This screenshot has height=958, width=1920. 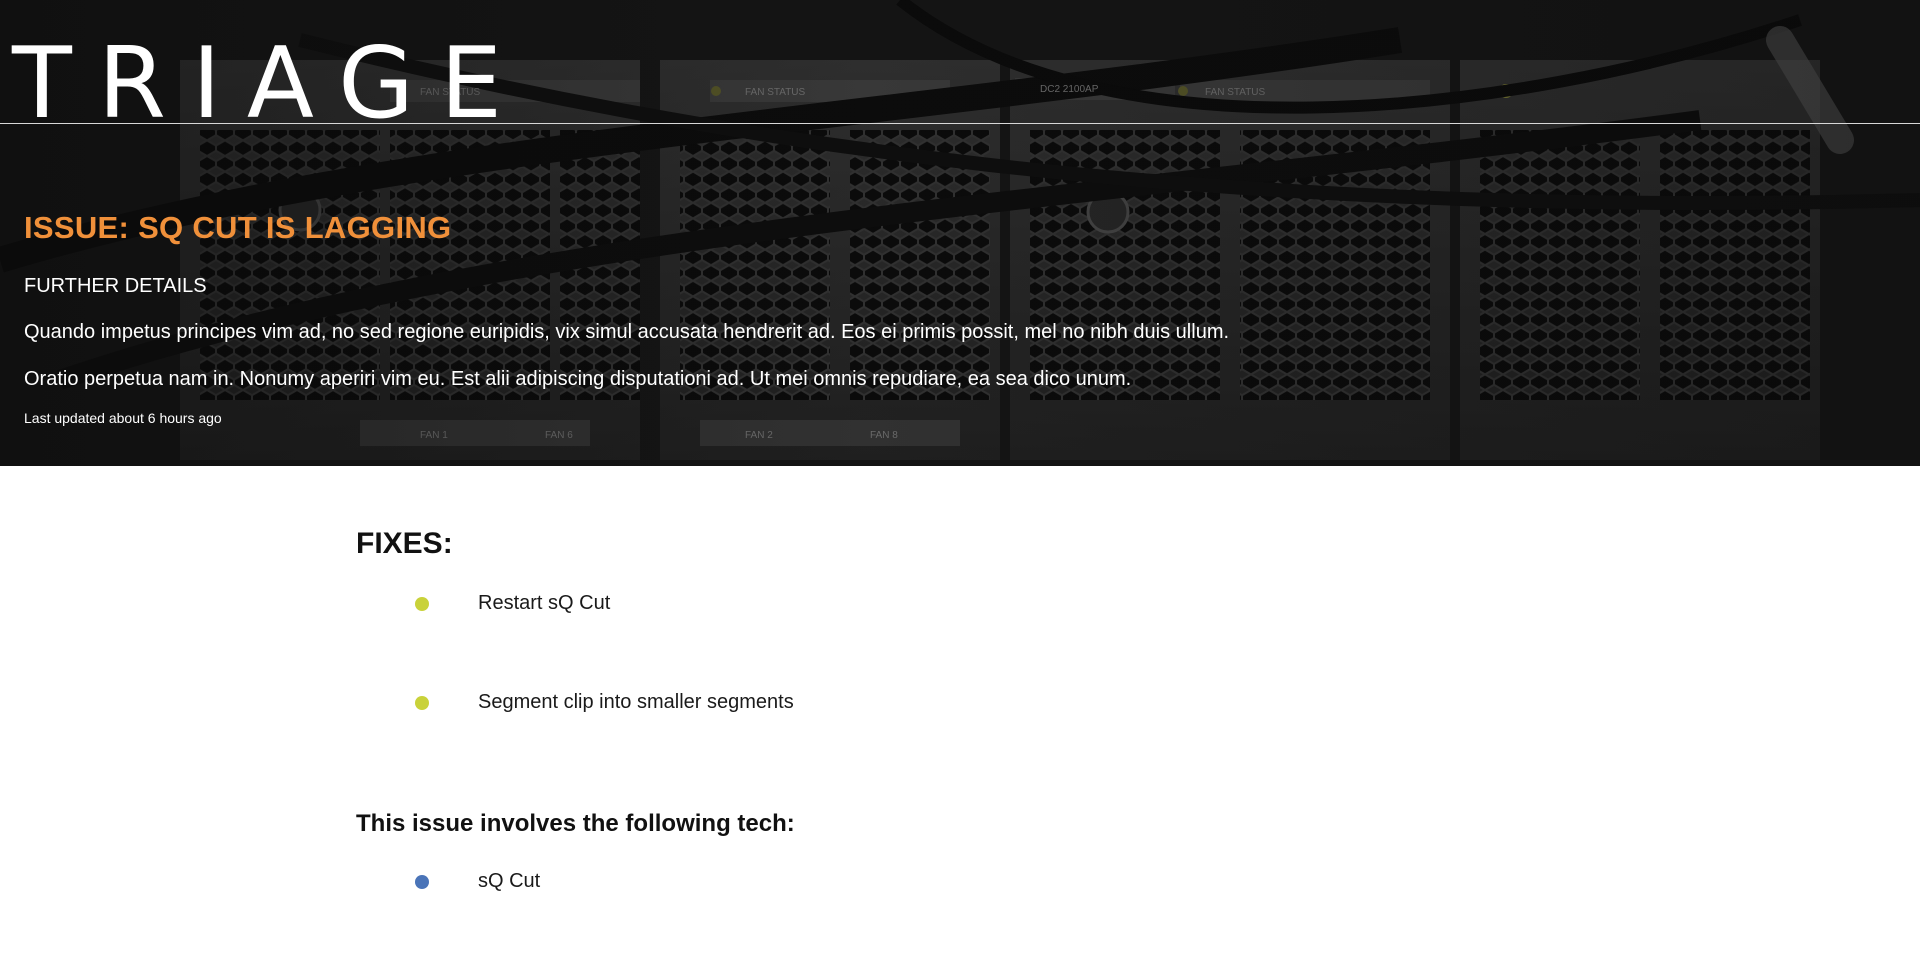 I want to click on header-divider, so click(x=960, y=123).